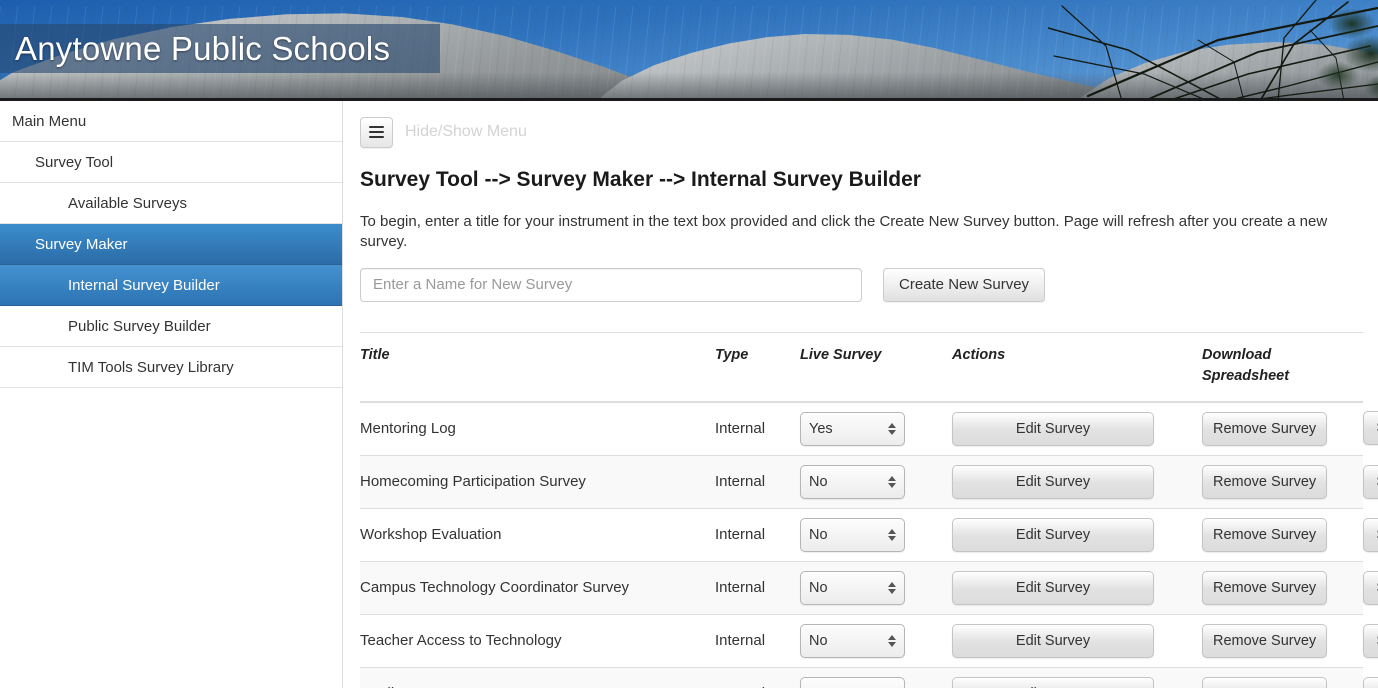 This screenshot has width=1378, height=691. Describe the element at coordinates (171, 162) in the screenshot. I see `sidebar-item-survey-tool: Survey Tool` at that location.